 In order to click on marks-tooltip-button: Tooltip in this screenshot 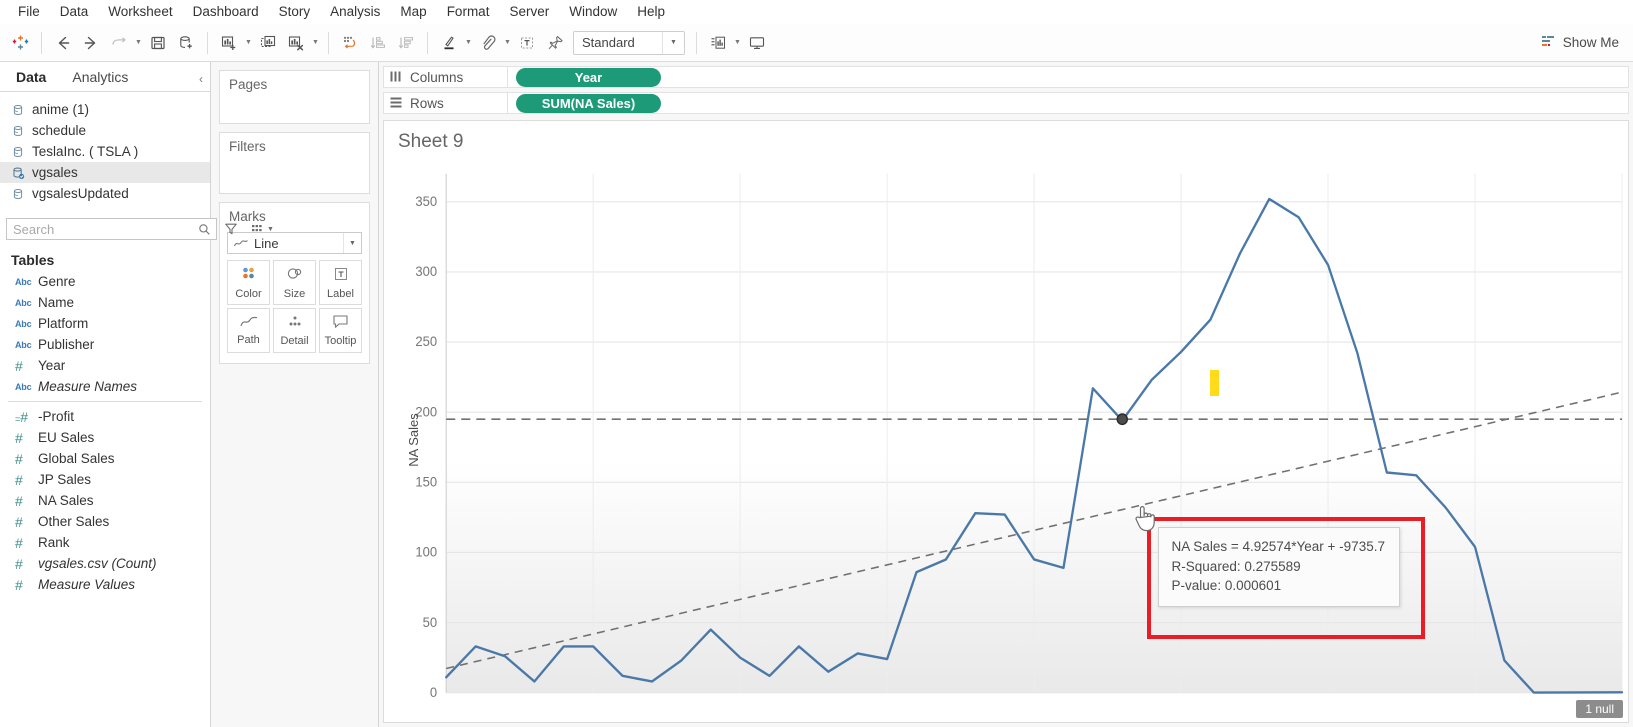, I will do `click(340, 330)`.